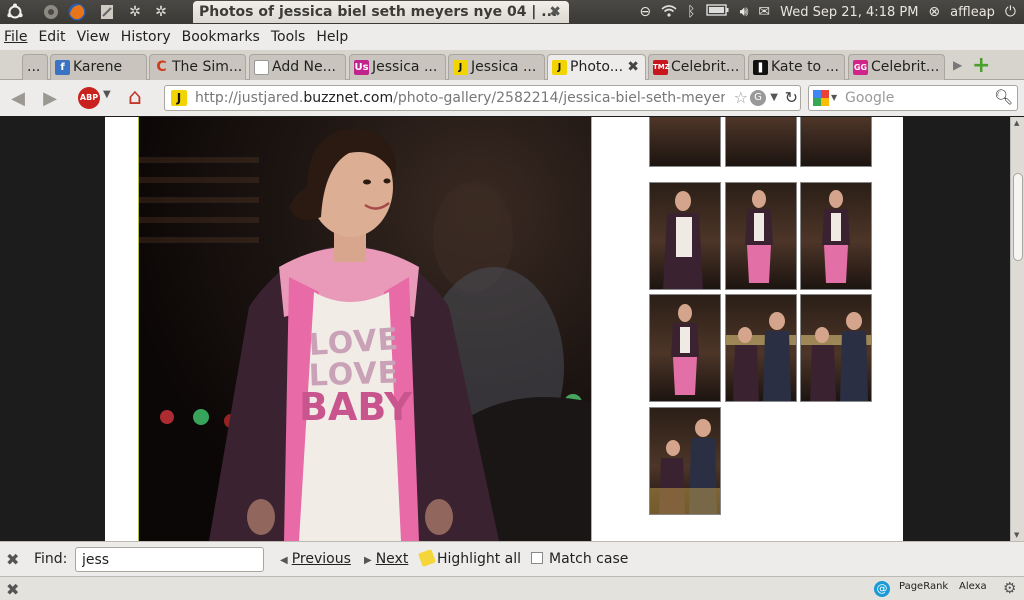  I want to click on find-input, so click(169, 559).